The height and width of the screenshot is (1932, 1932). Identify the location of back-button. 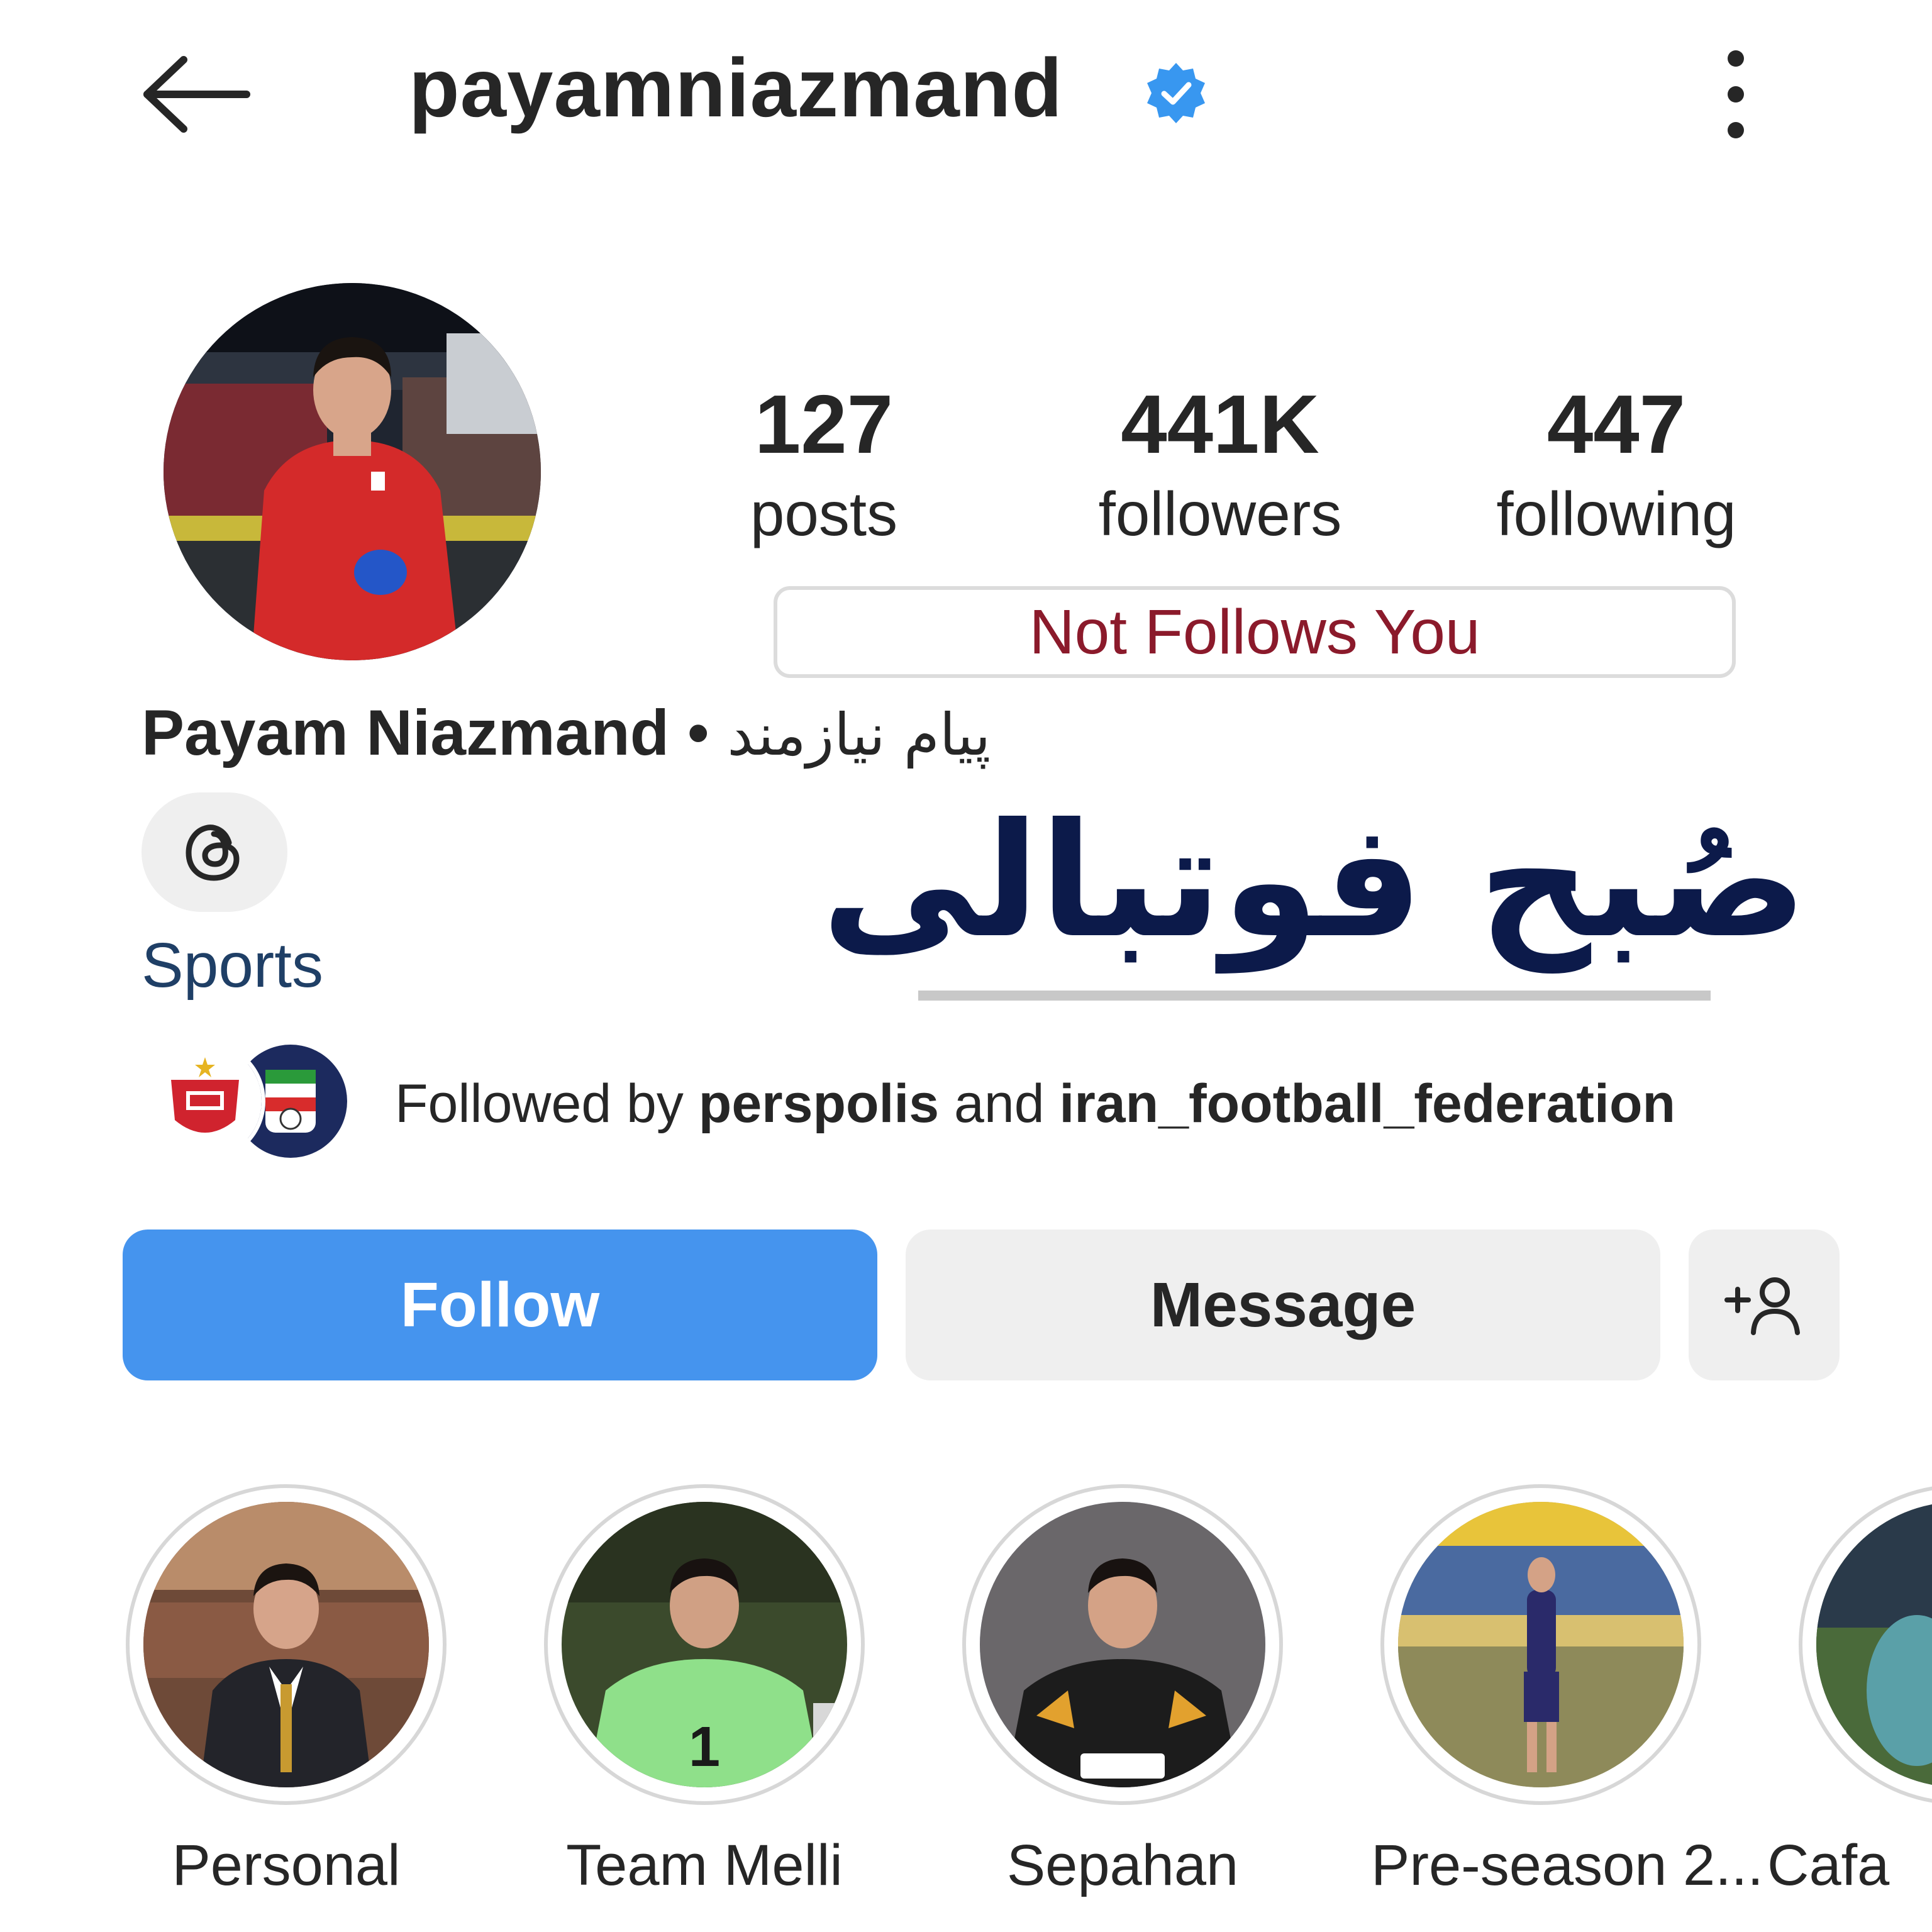
(198, 94).